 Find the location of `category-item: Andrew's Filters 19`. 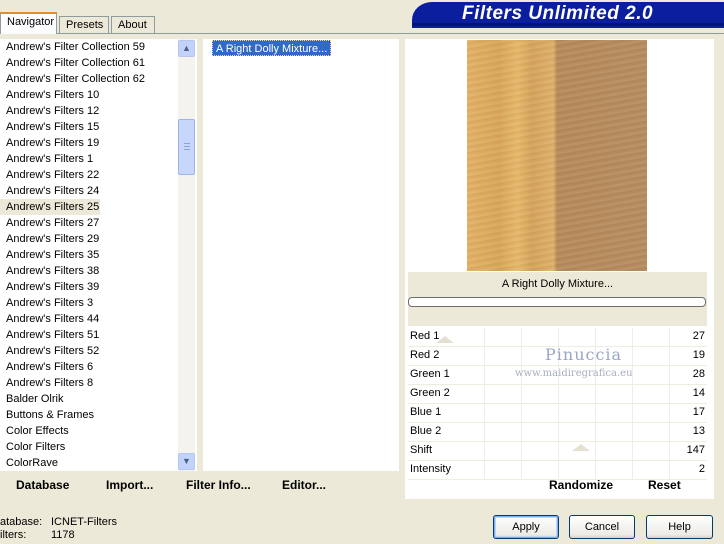

category-item: Andrew's Filters 19 is located at coordinates (89, 143).